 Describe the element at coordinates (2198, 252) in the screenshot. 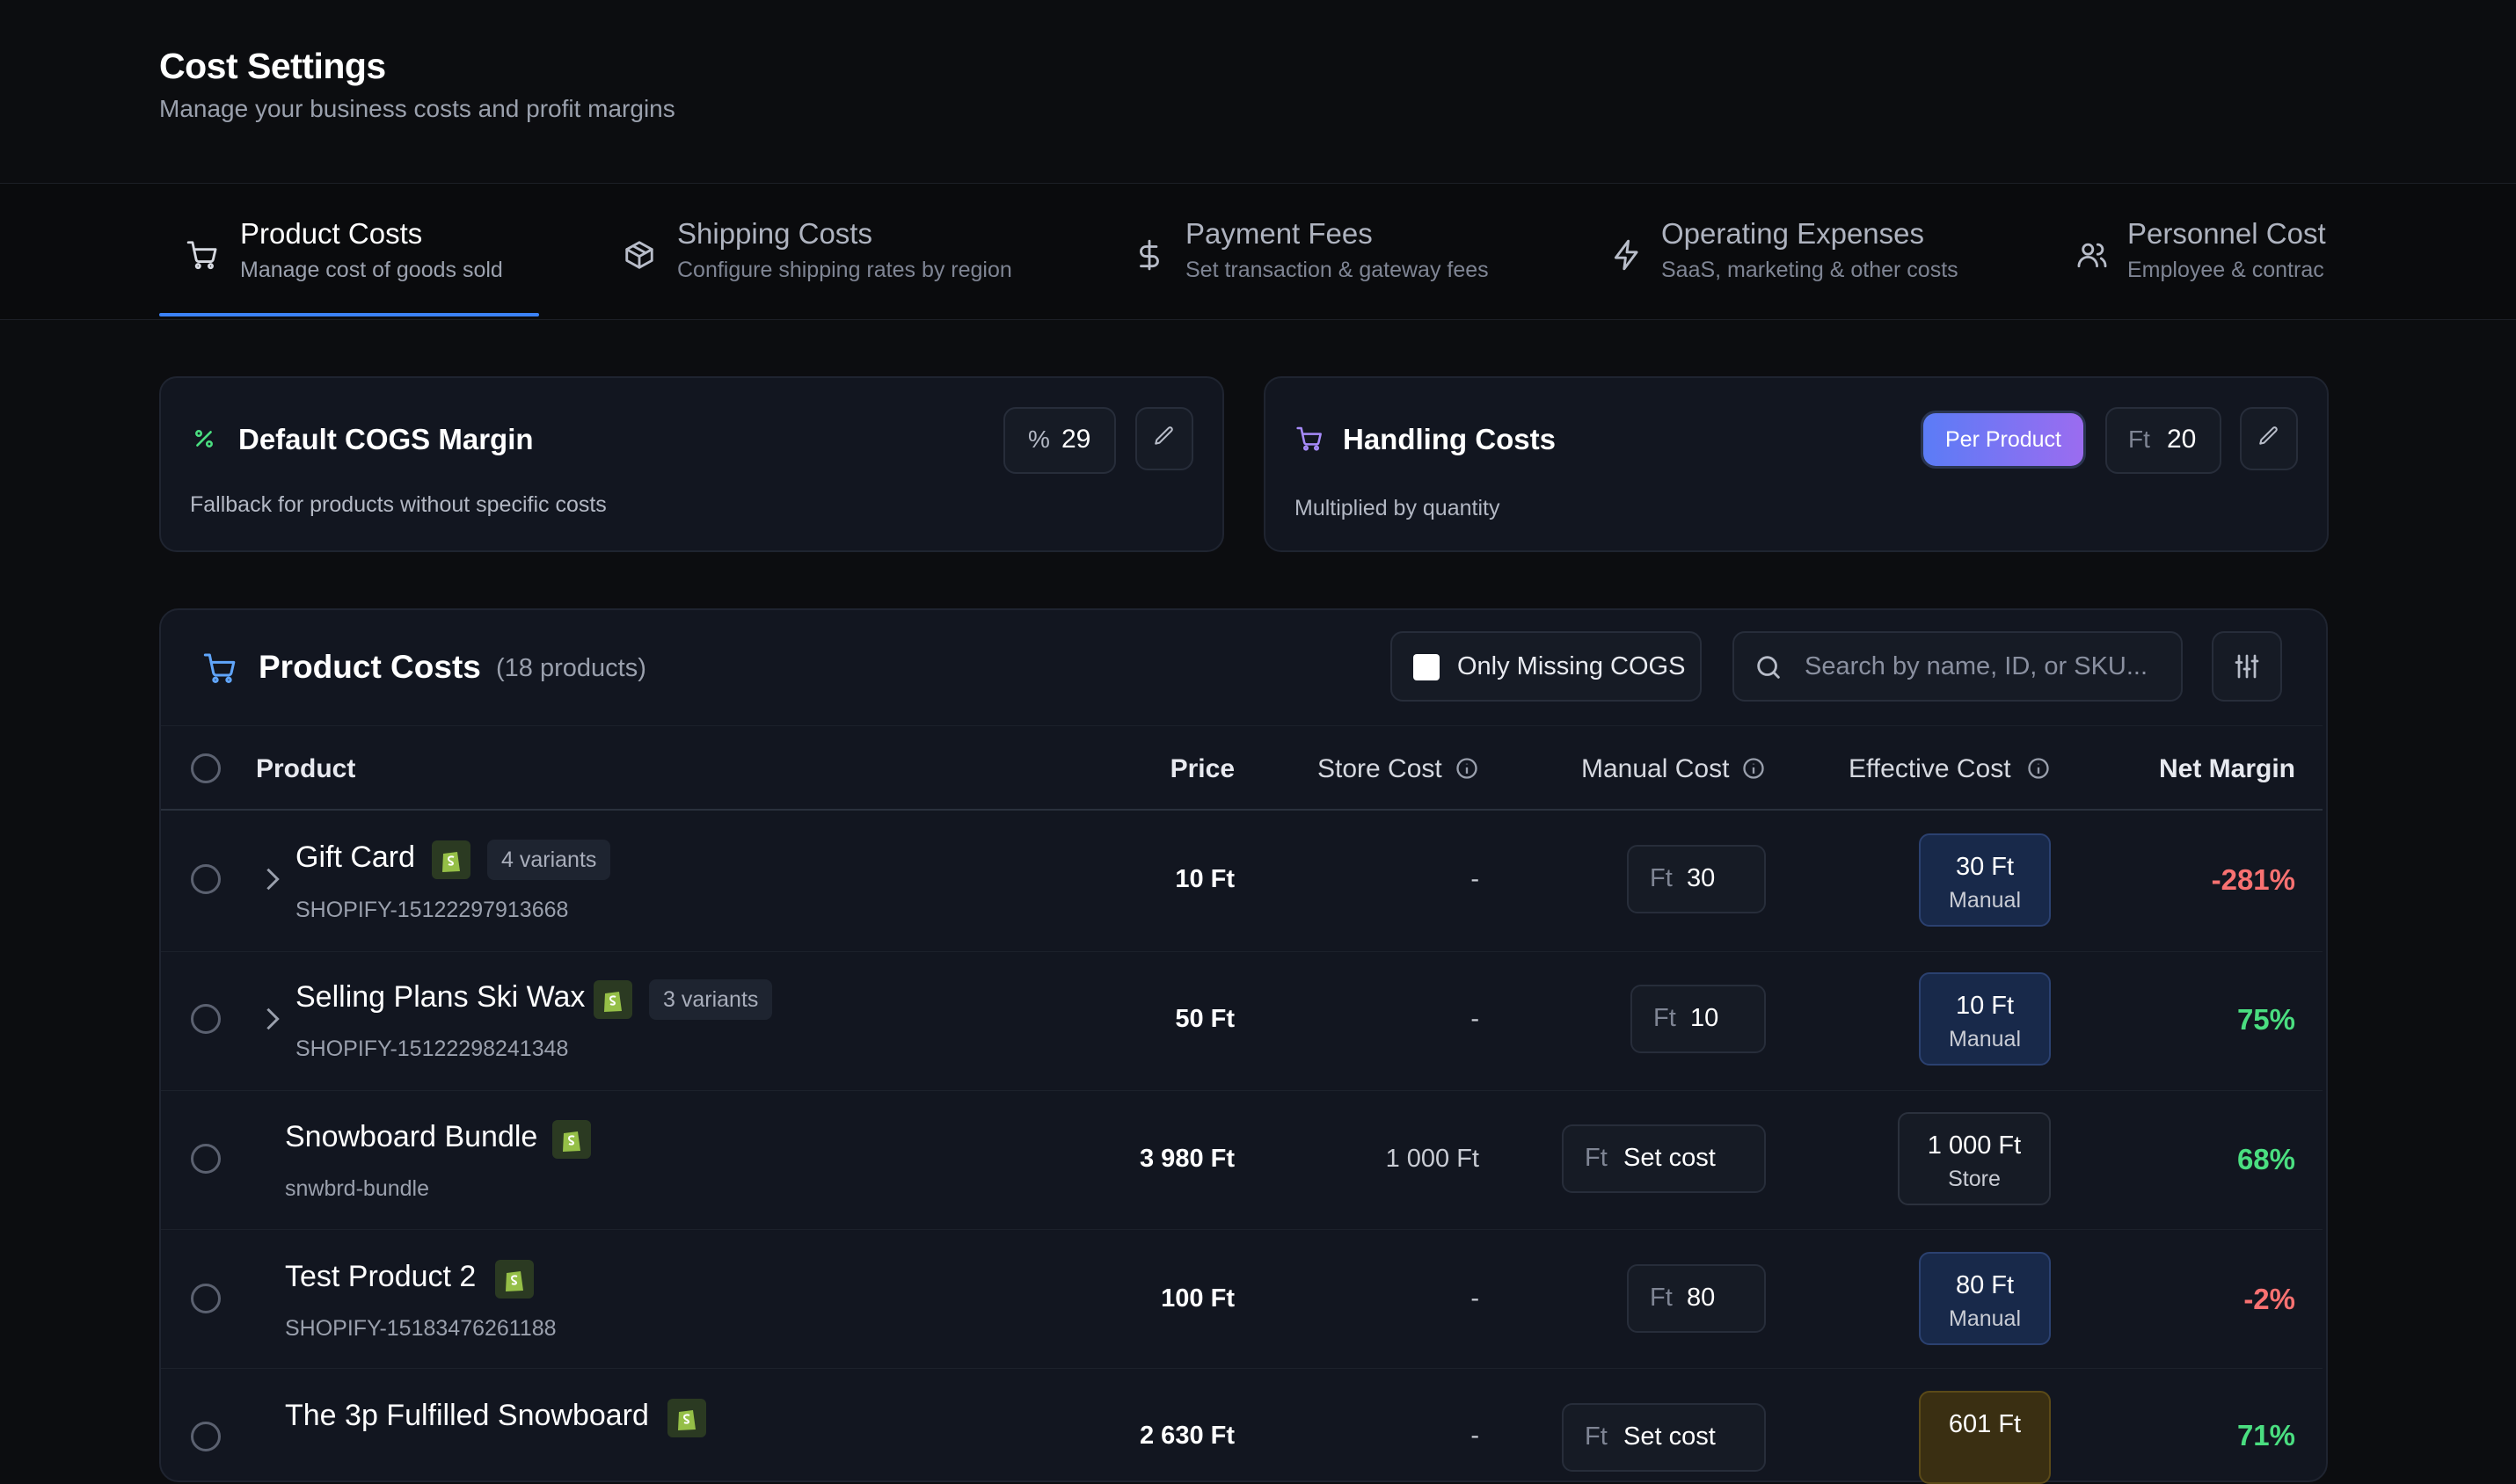

I see `tab-personnel-costs: Personnel Cost Employee & contrac` at that location.